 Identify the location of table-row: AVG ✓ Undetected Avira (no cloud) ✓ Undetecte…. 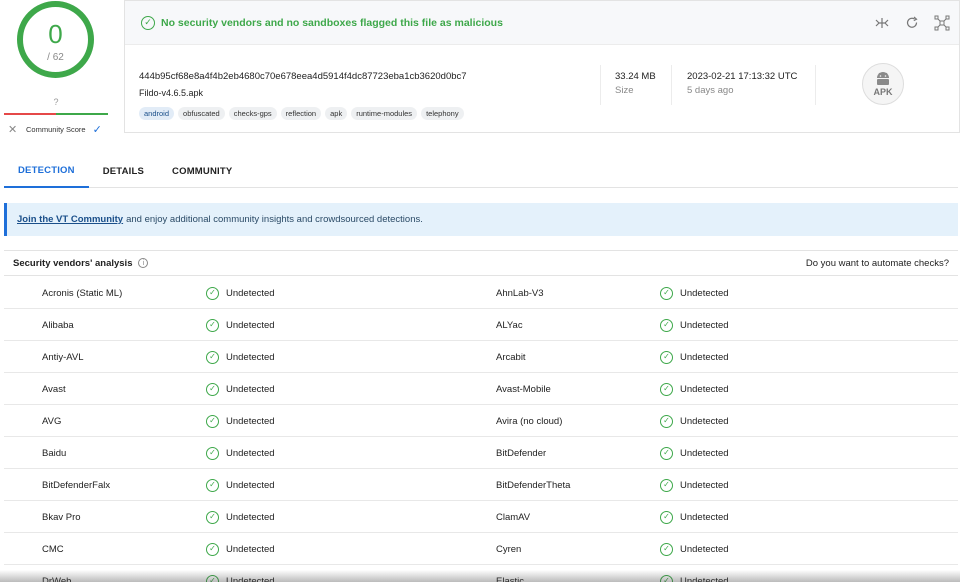
(481, 421).